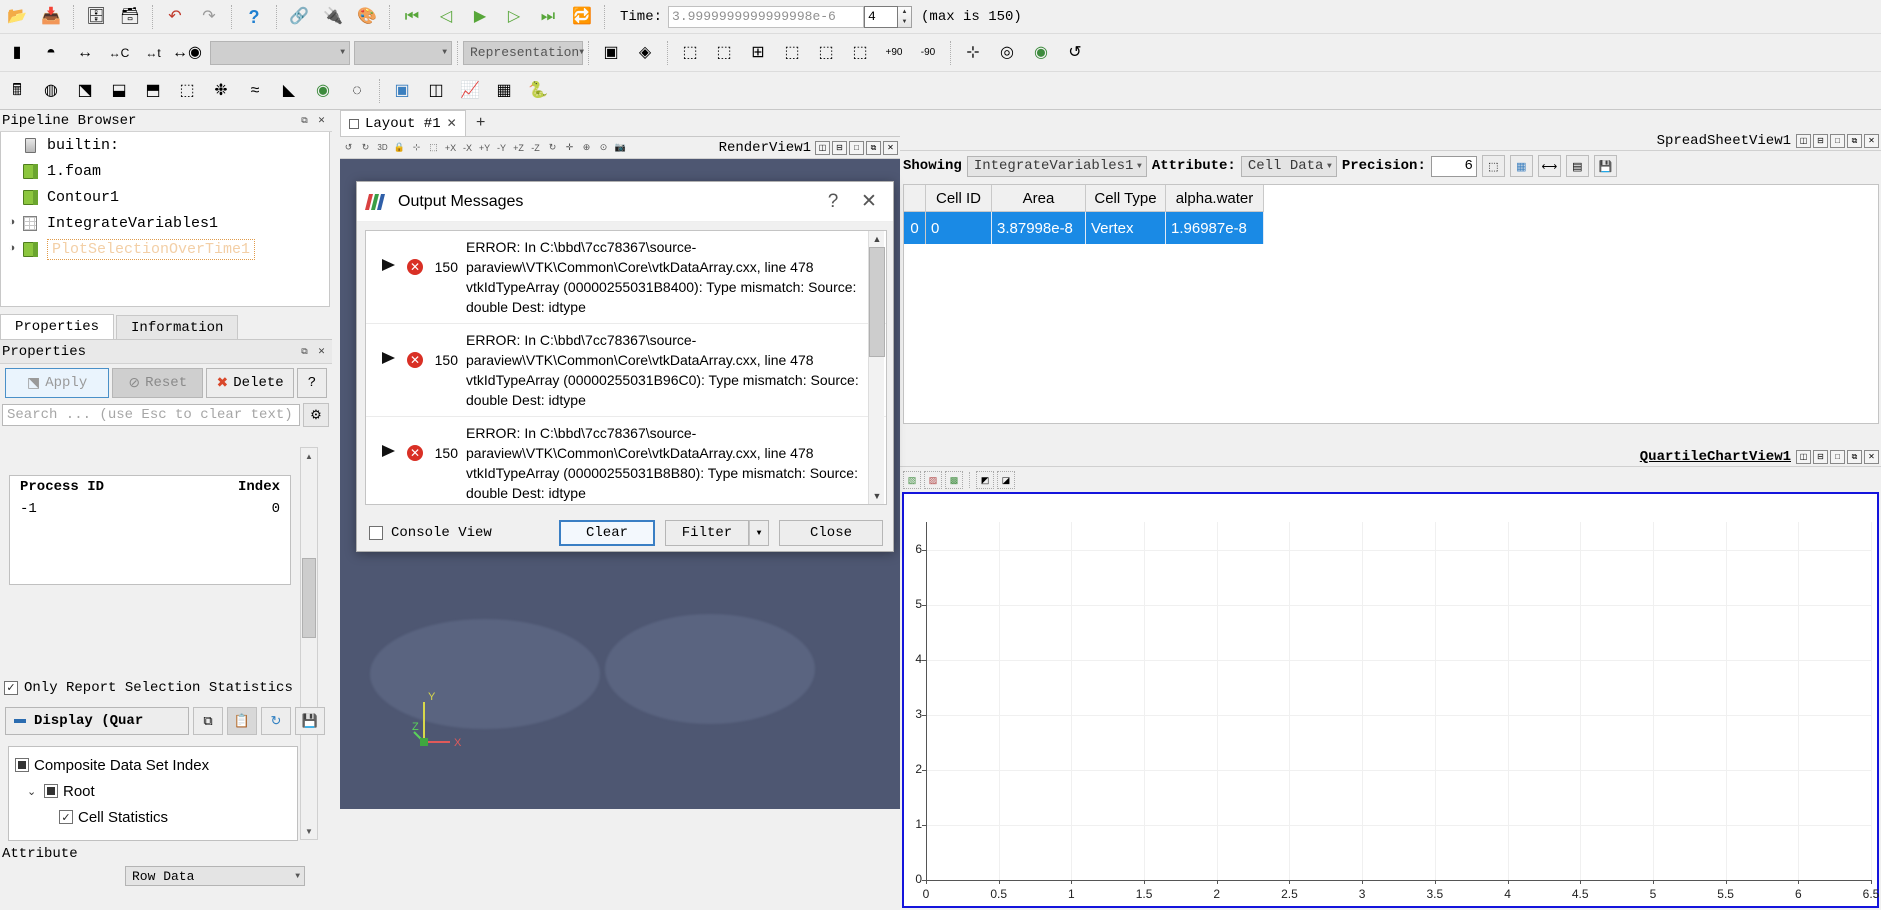 The height and width of the screenshot is (910, 1881). I want to click on attribute-combo: Cell Data ▼, so click(1288, 166).